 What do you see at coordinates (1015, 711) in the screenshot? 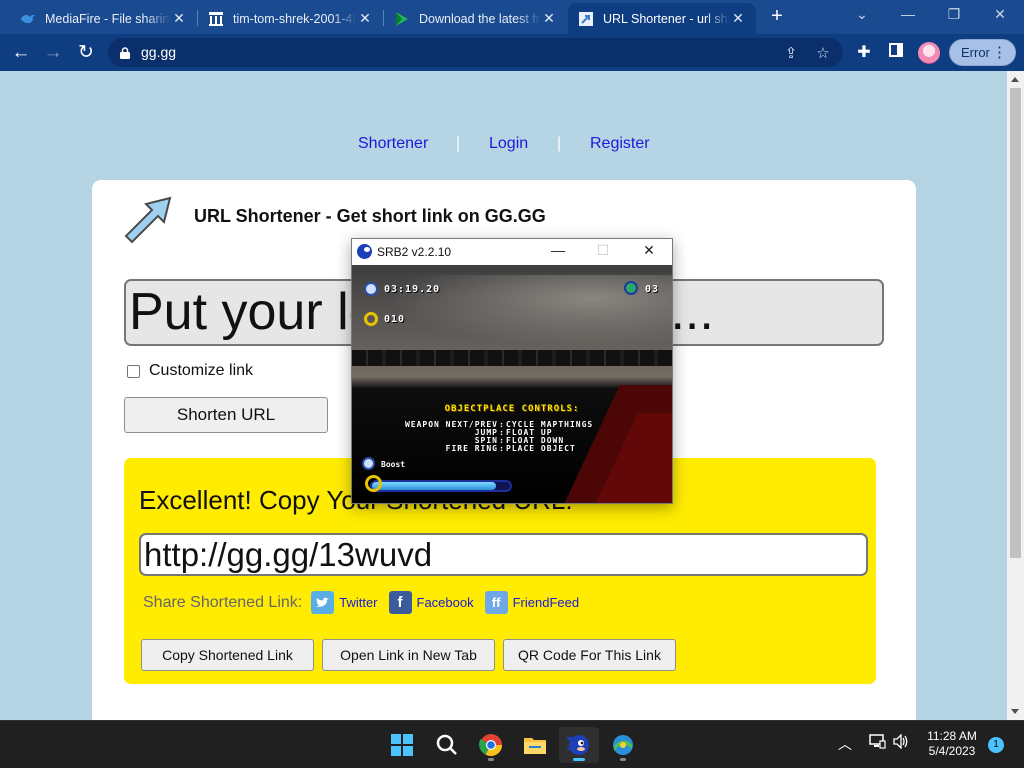
I see `scroll-down-icon` at bounding box center [1015, 711].